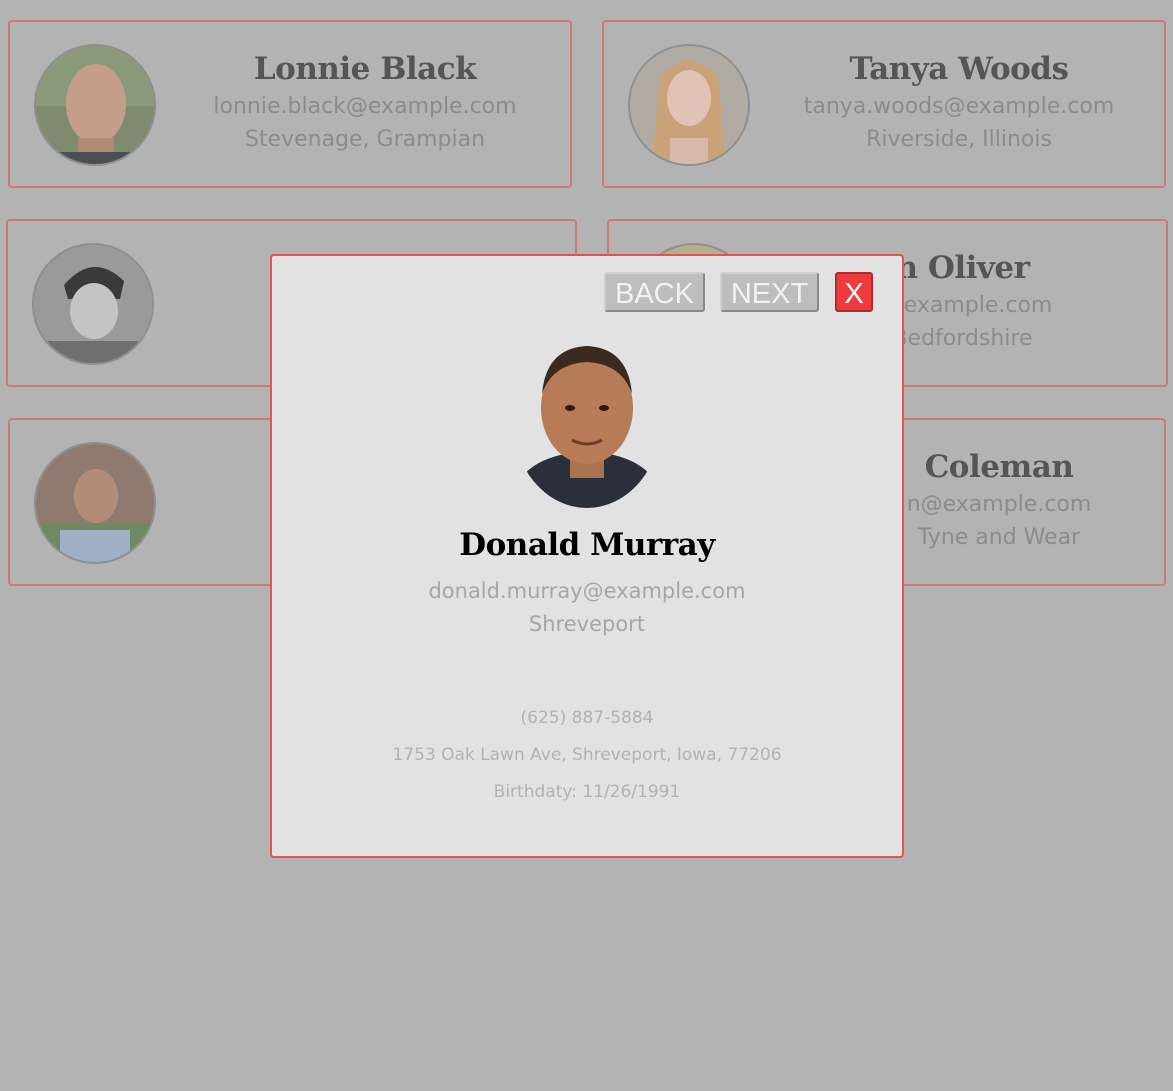  Describe the element at coordinates (587, 792) in the screenshot. I see `modal-birthday: Birthdaty: 11/26/1991` at that location.